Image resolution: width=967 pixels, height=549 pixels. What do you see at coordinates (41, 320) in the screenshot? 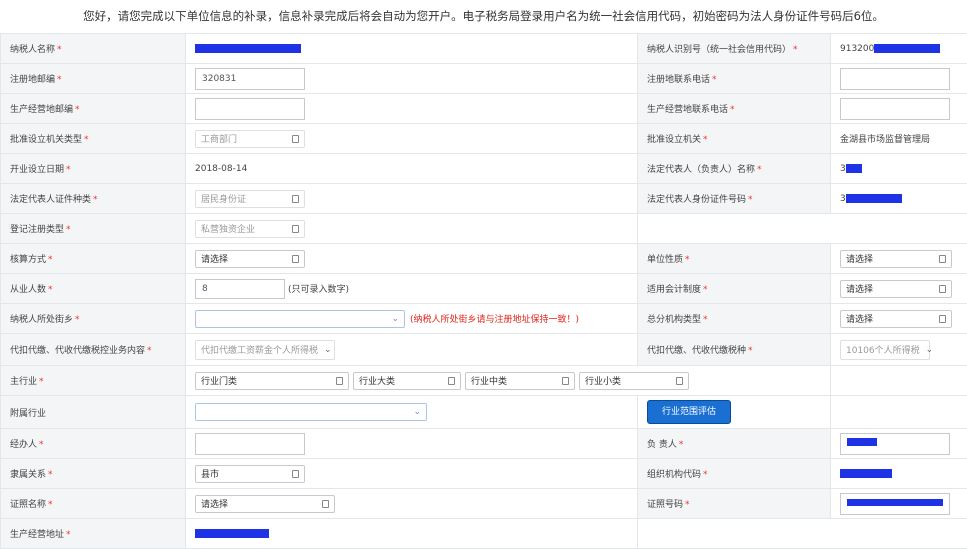
I see `label-street: 纳税人所处街乡` at bounding box center [41, 320].